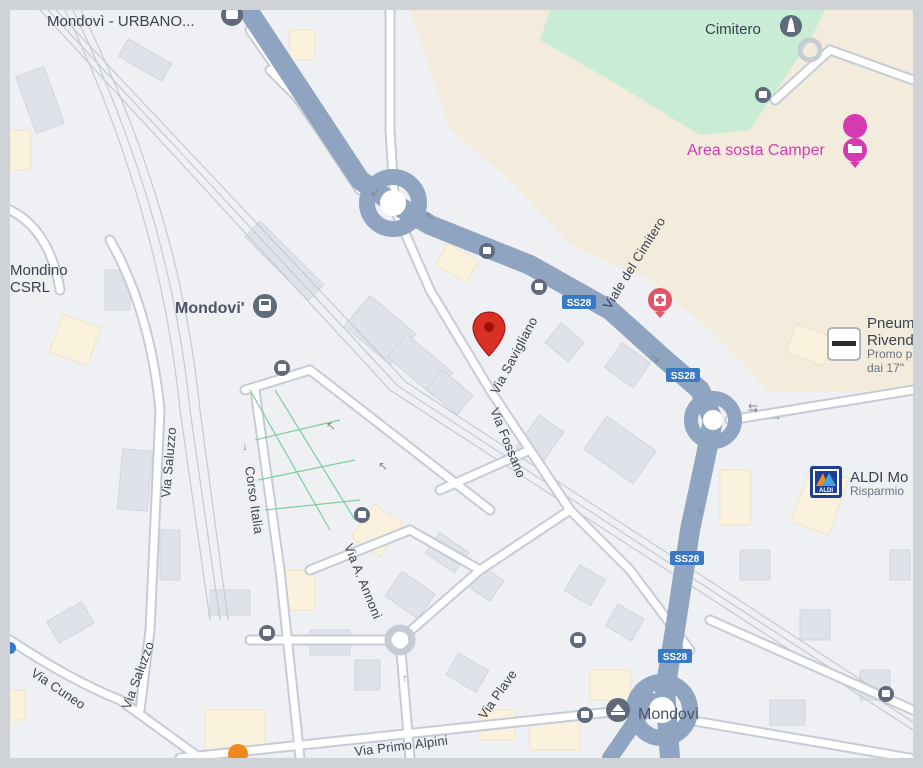  What do you see at coordinates (791, 26) in the screenshot?
I see `cemetery-icon` at bounding box center [791, 26].